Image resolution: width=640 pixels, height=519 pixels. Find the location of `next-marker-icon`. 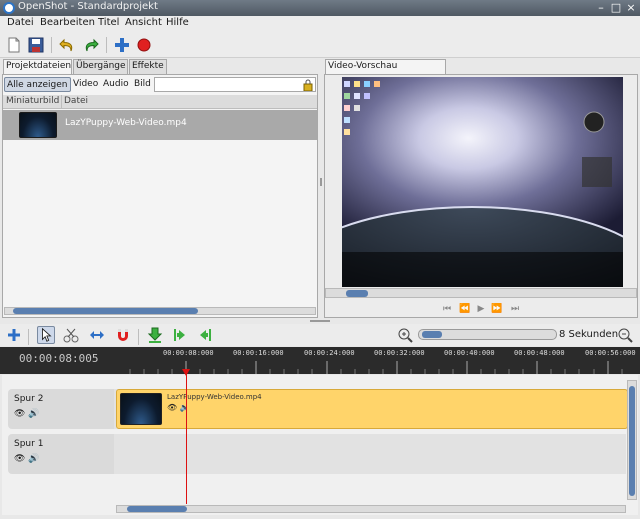

next-marker-icon is located at coordinates (205, 335).